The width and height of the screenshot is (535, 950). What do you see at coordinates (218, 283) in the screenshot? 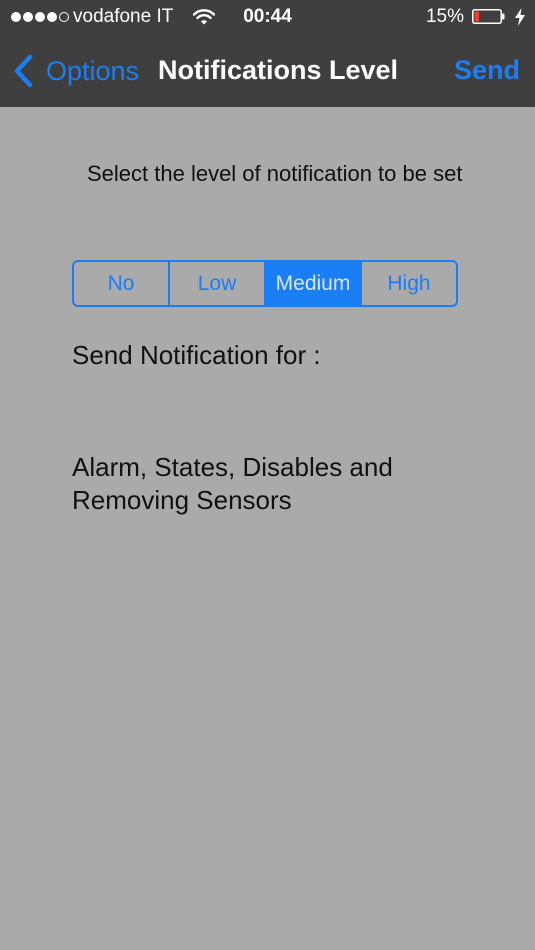
I see `level-option-low: Low` at bounding box center [218, 283].